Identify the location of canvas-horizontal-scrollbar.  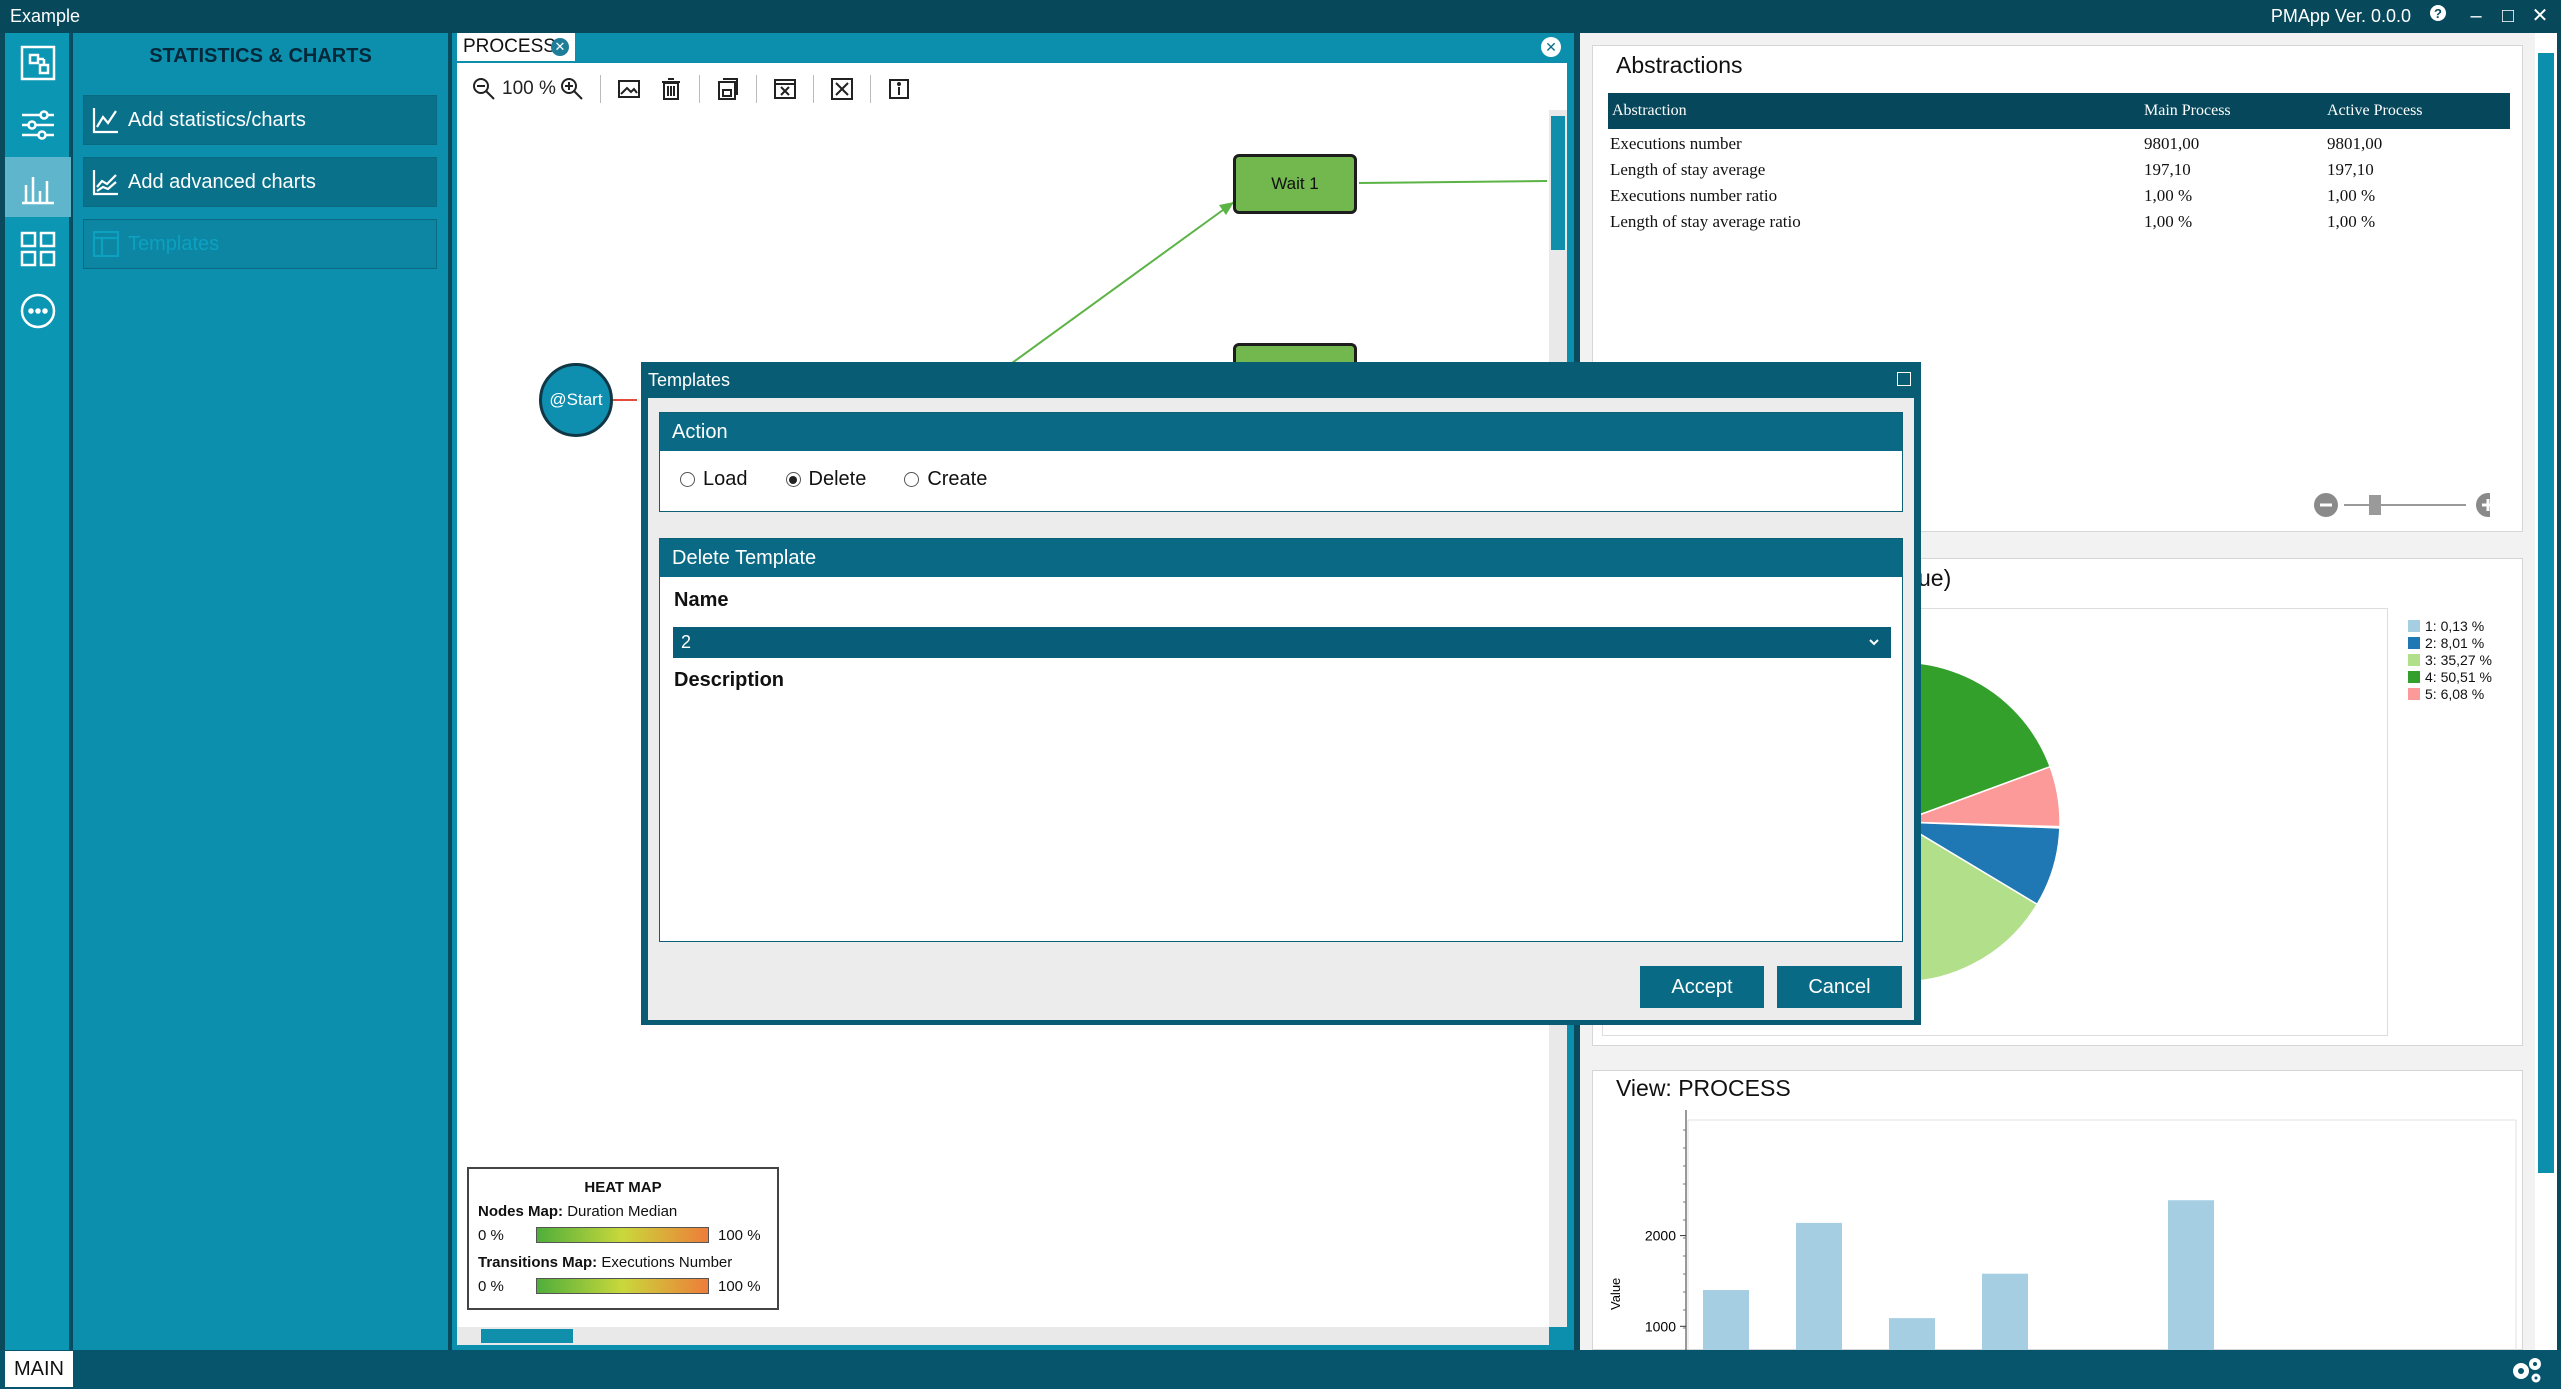
(1003, 1336).